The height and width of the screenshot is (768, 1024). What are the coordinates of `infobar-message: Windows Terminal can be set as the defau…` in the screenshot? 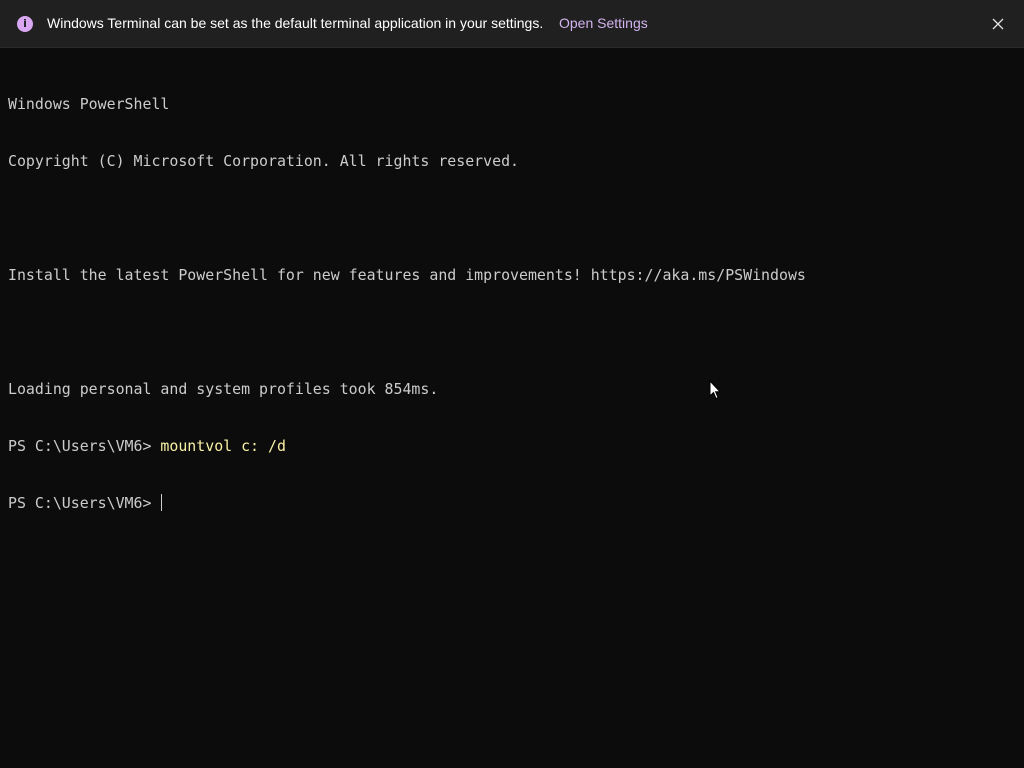 It's located at (295, 23).